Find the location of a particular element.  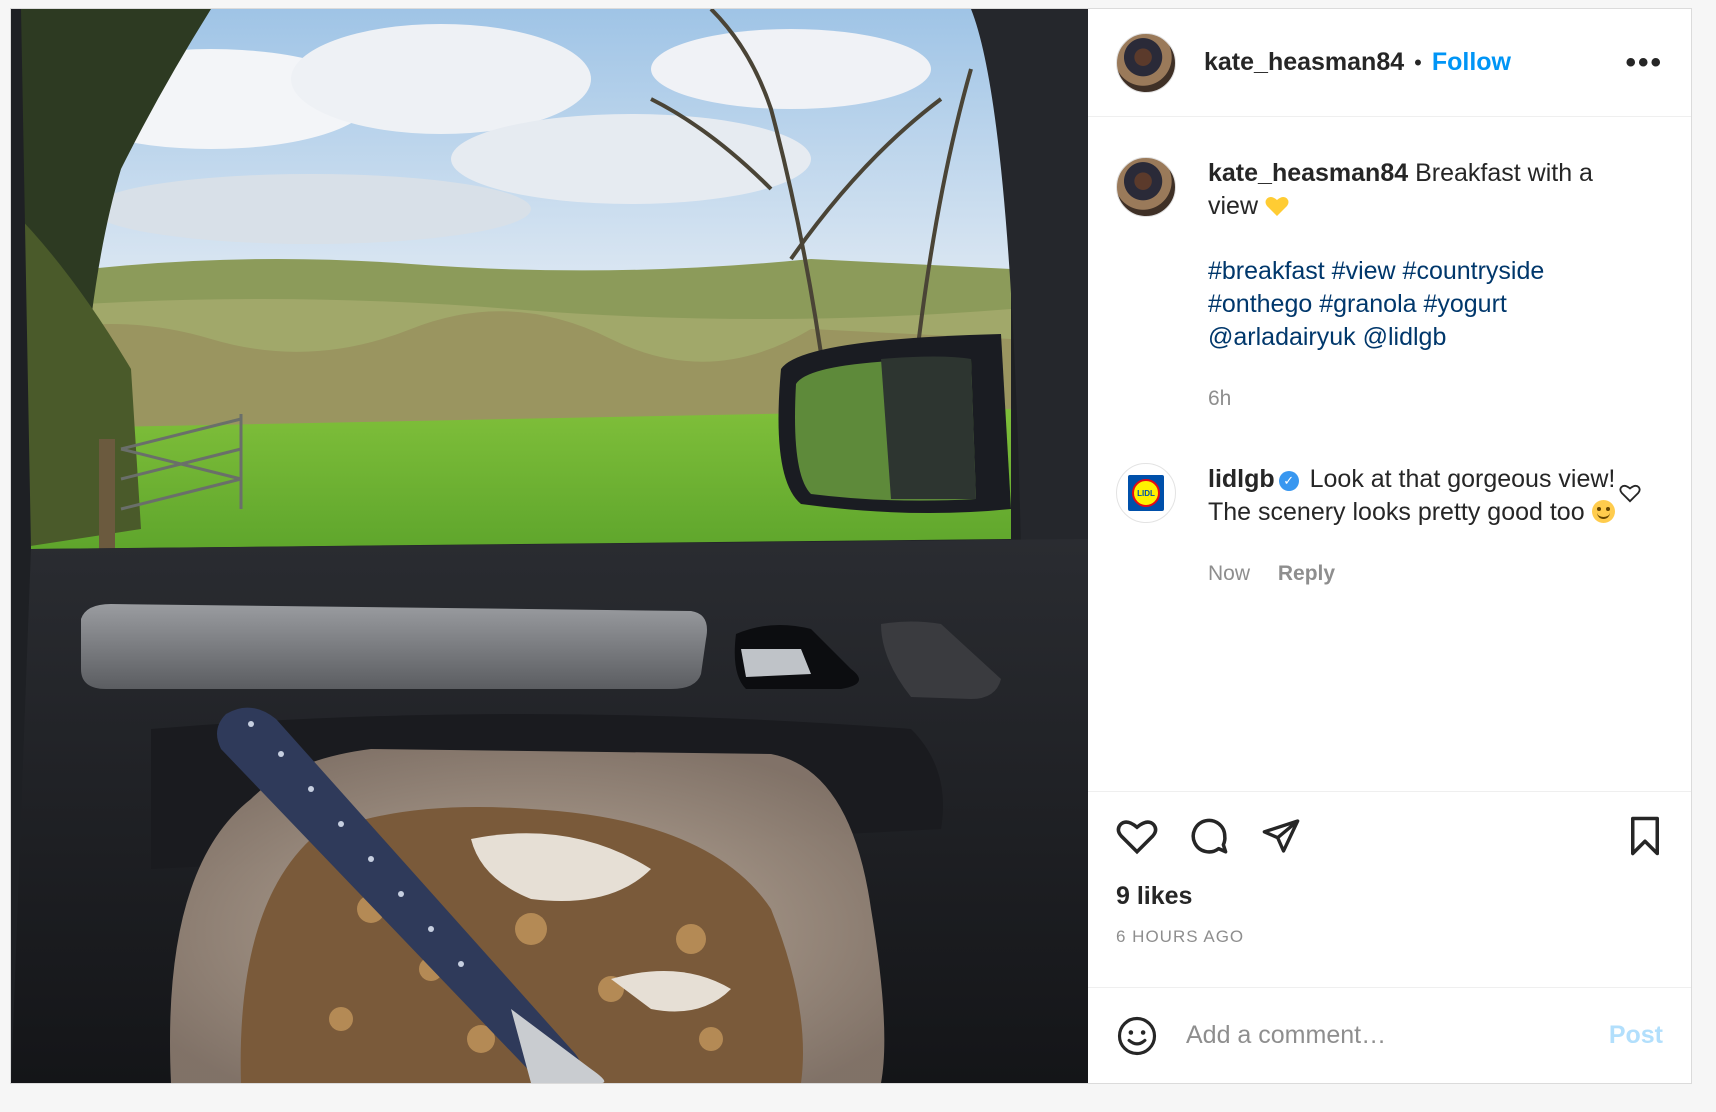

author-avatar is located at coordinates (1146, 62).